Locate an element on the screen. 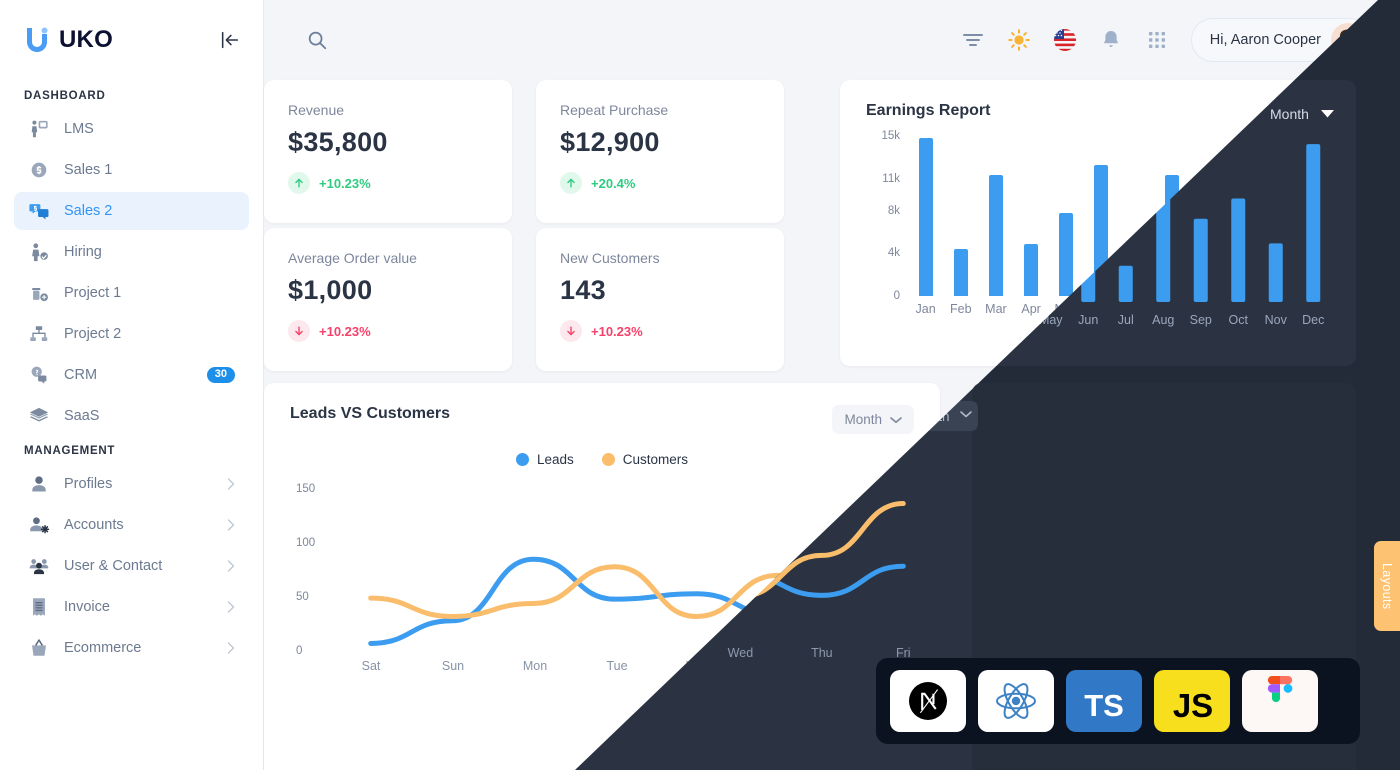  leads-x-tick: Tue is located at coordinates (617, 666).